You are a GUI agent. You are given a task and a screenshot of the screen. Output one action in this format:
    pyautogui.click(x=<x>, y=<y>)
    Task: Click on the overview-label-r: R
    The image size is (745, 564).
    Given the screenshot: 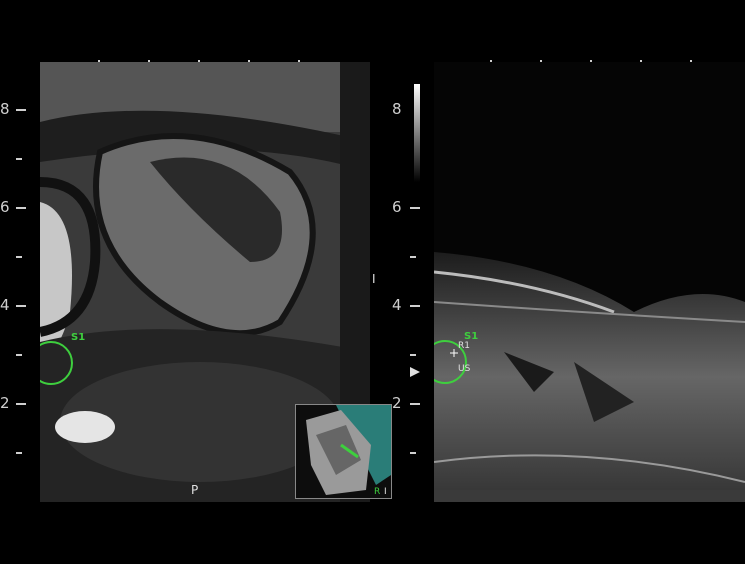 What is the action you would take?
    pyautogui.click(x=377, y=492)
    